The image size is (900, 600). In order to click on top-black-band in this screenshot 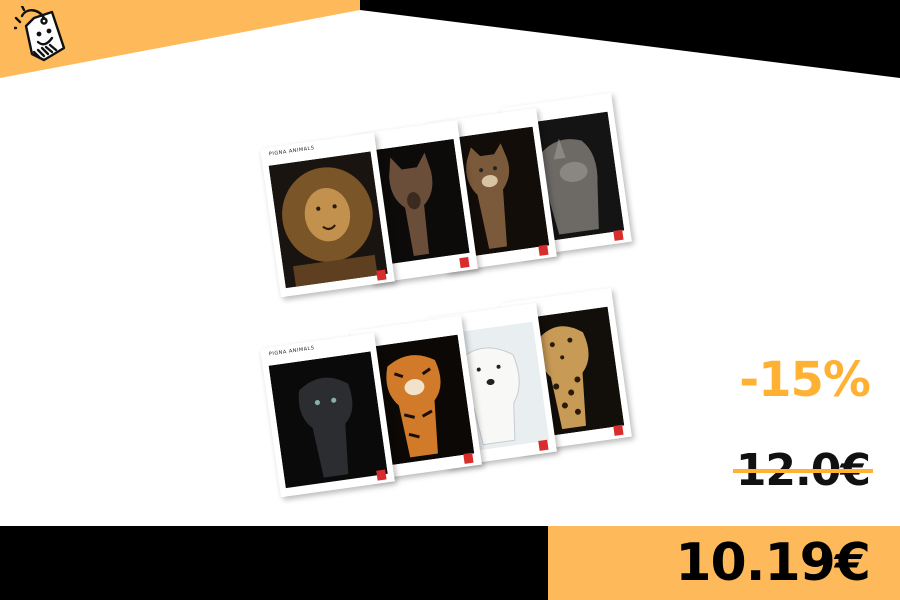, I will do `click(630, 39)`.